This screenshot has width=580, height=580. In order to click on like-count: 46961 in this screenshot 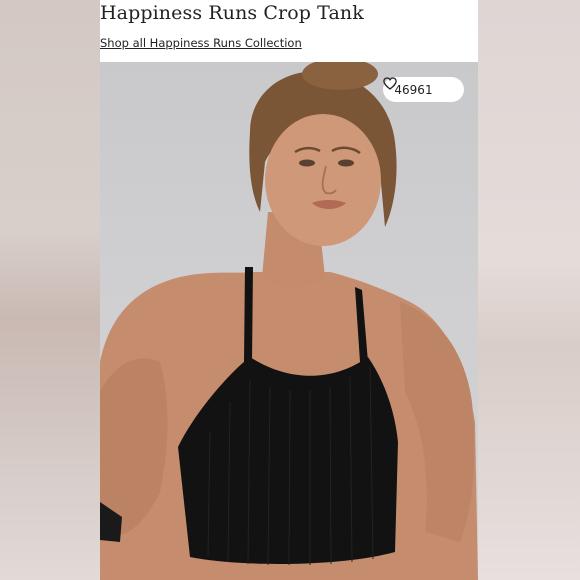, I will do `click(413, 89)`.